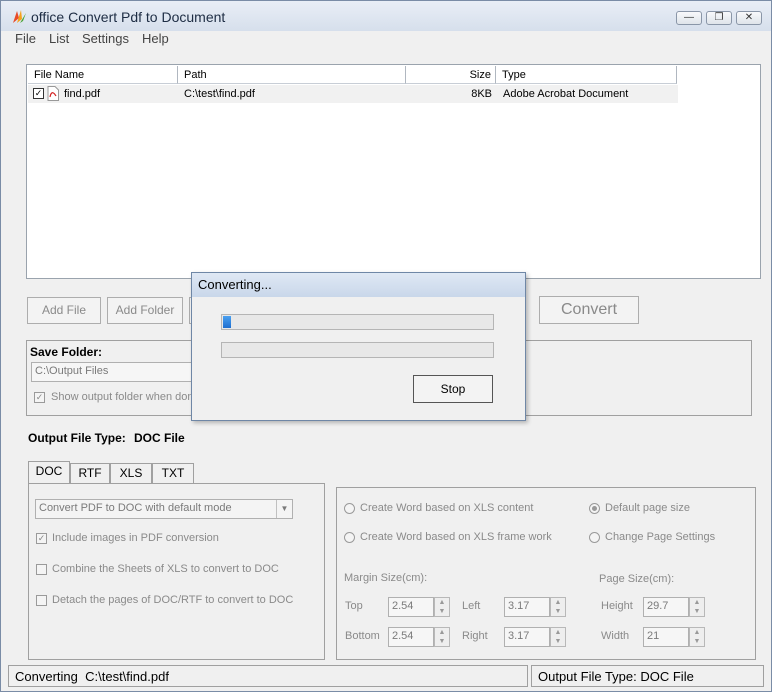 Image resolution: width=772 pixels, height=692 pixels. Describe the element at coordinates (90, 473) in the screenshot. I see `tab-rtf: RTF` at that location.